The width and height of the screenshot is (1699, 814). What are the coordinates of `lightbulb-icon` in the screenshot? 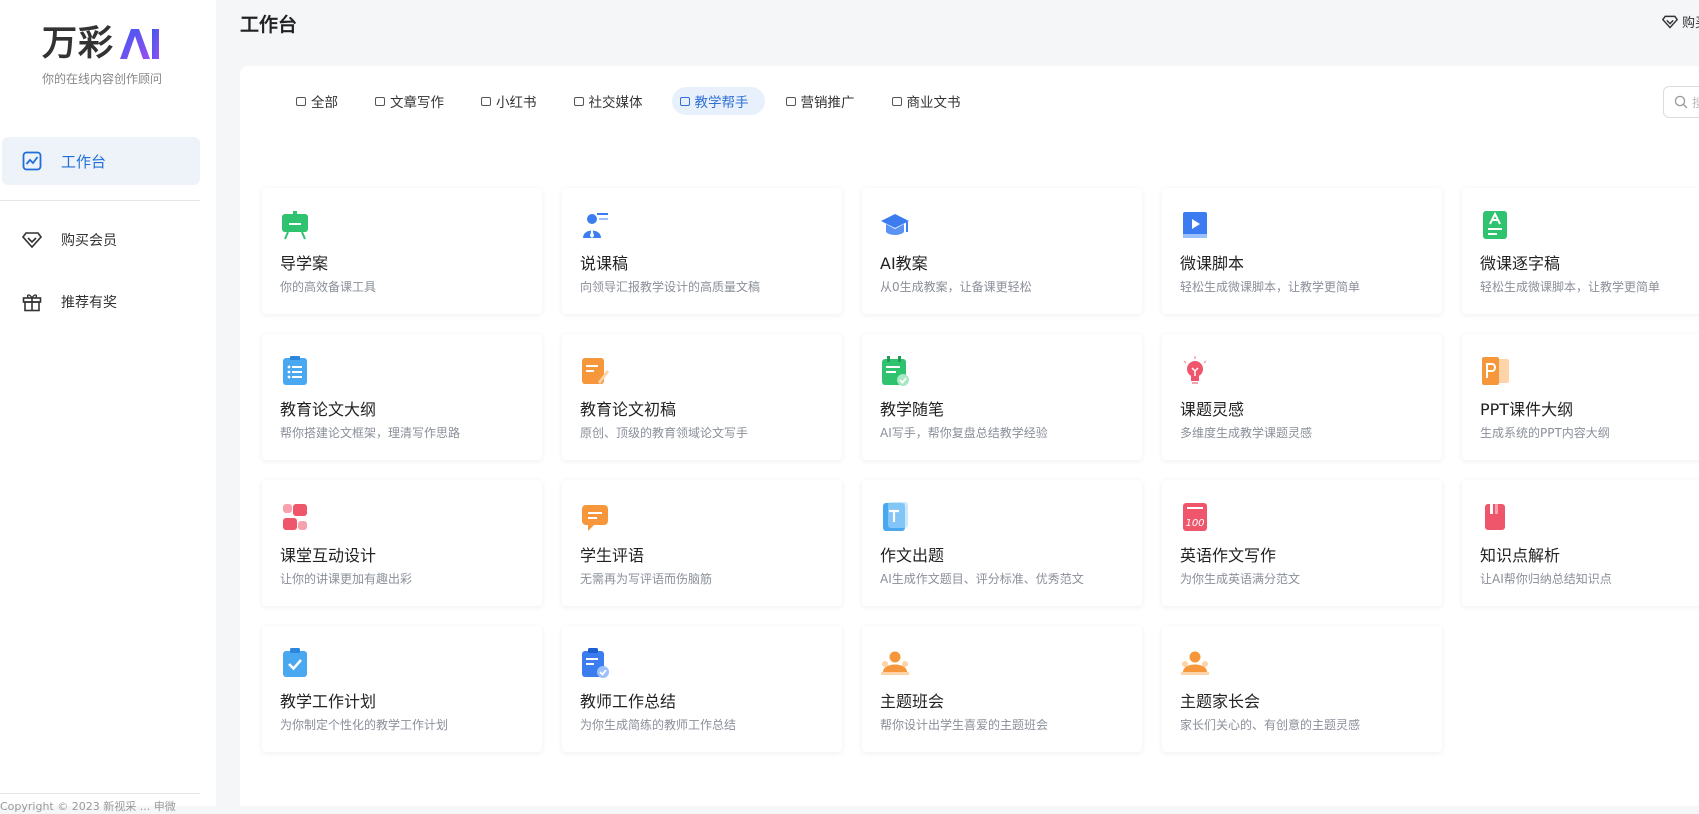 It's located at (1195, 370).